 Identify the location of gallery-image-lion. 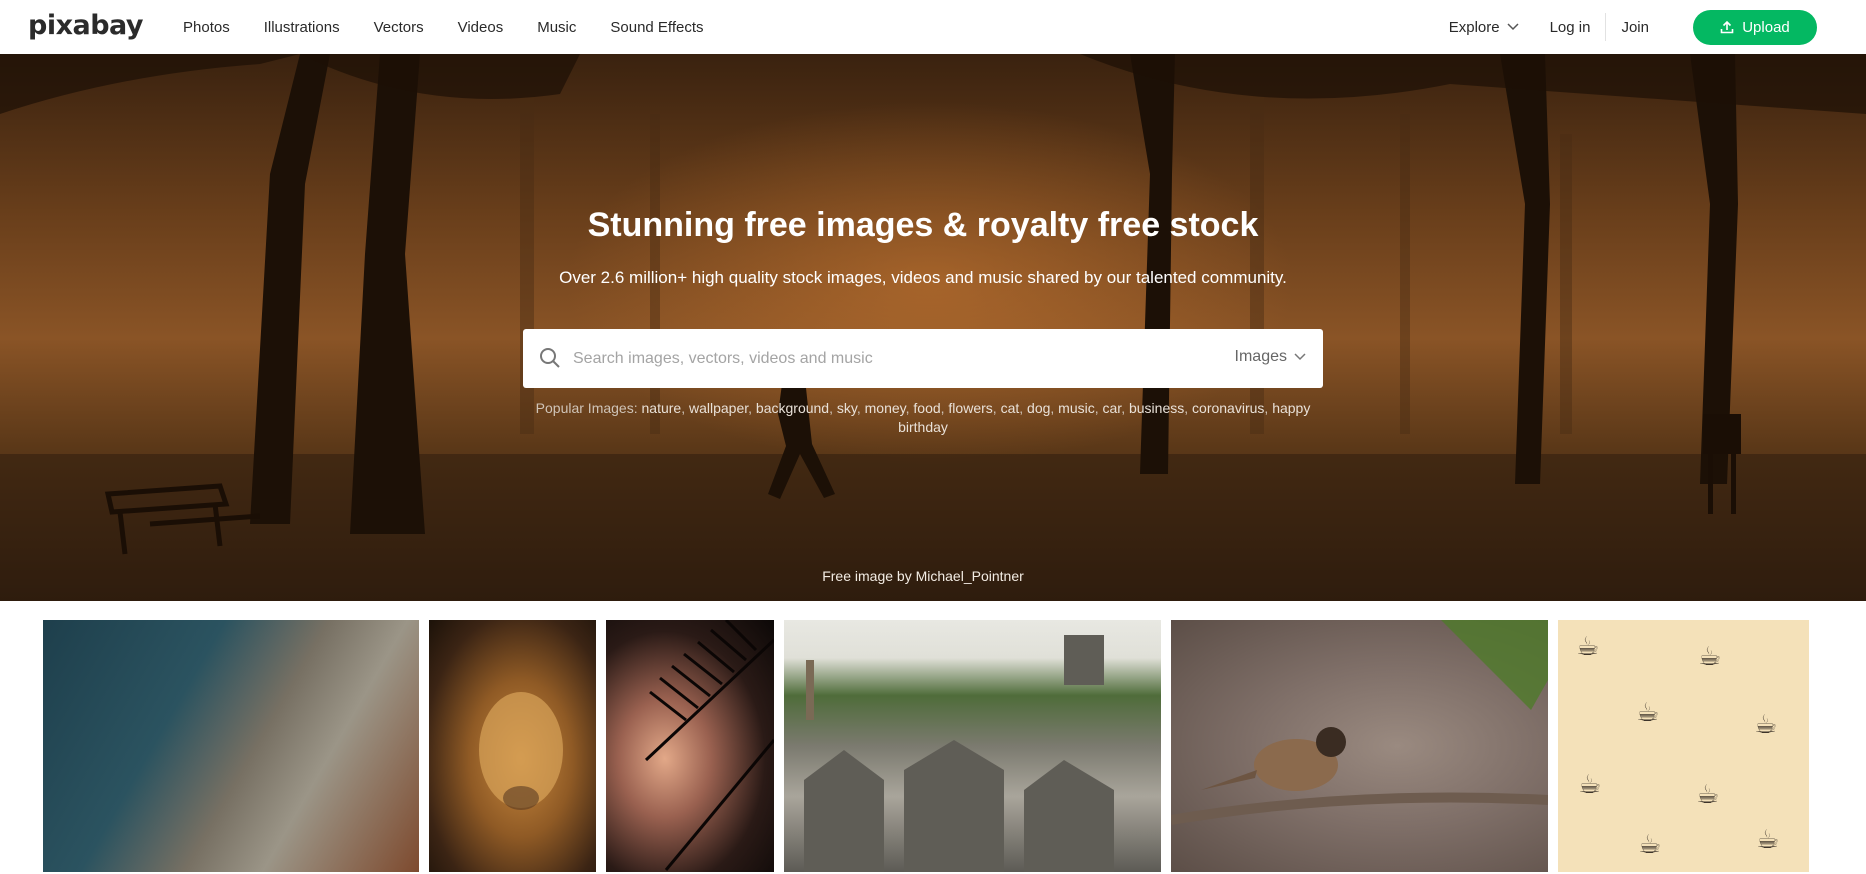
(512, 746).